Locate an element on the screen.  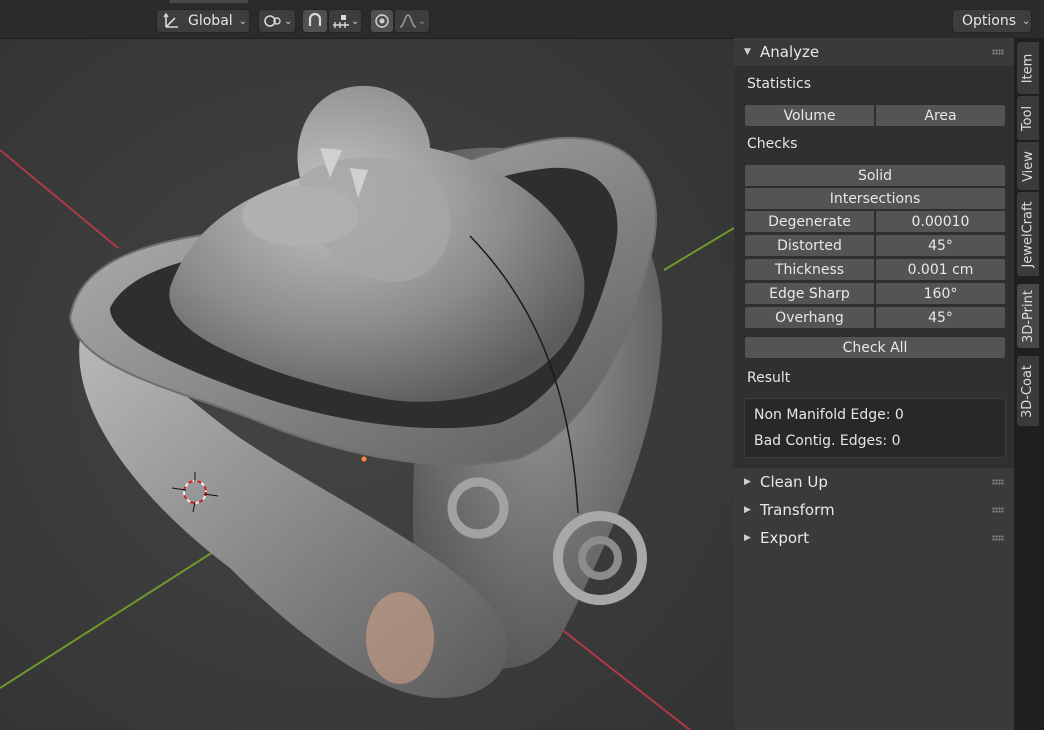
transform-panel-header: ▶ Transform is located at coordinates (874, 510).